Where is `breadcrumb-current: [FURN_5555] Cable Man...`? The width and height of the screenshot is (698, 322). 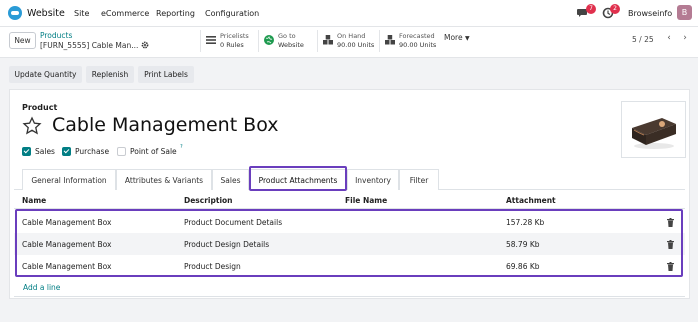 breadcrumb-current: [FURN_5555] Cable Man... is located at coordinates (89, 45).